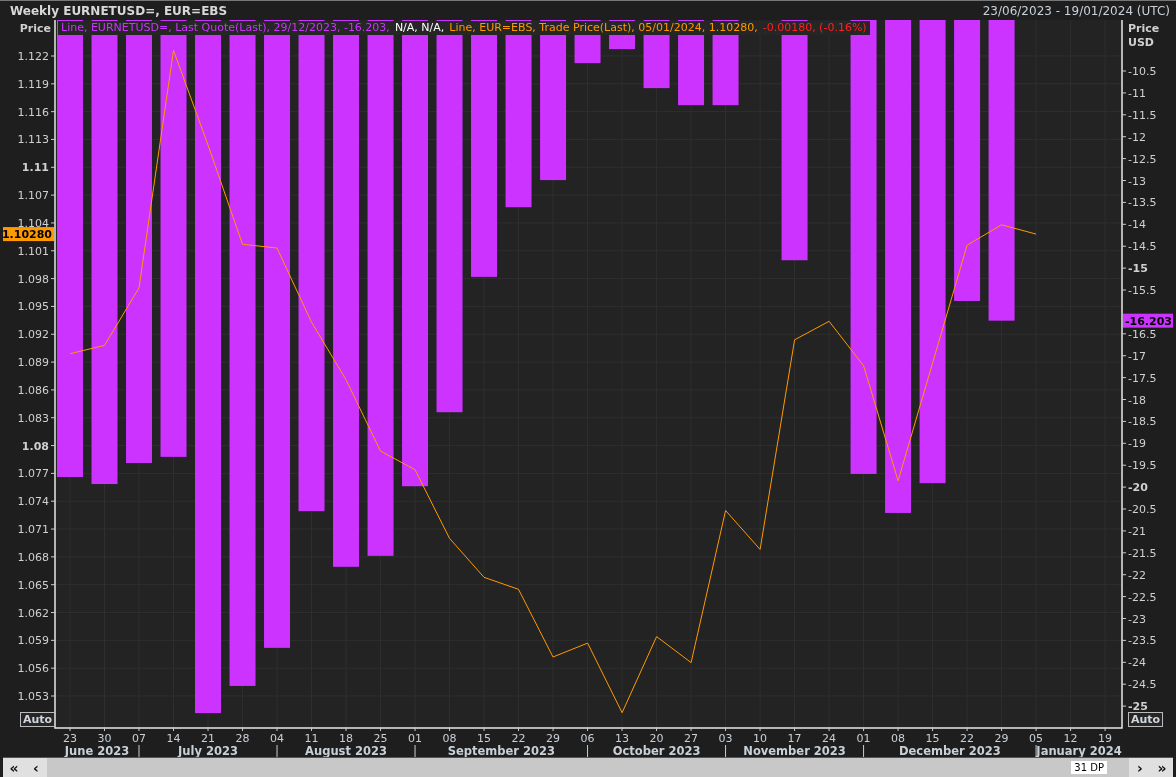 The image size is (1176, 777). What do you see at coordinates (36, 767) in the screenshot?
I see `scroll-button: ‹` at bounding box center [36, 767].